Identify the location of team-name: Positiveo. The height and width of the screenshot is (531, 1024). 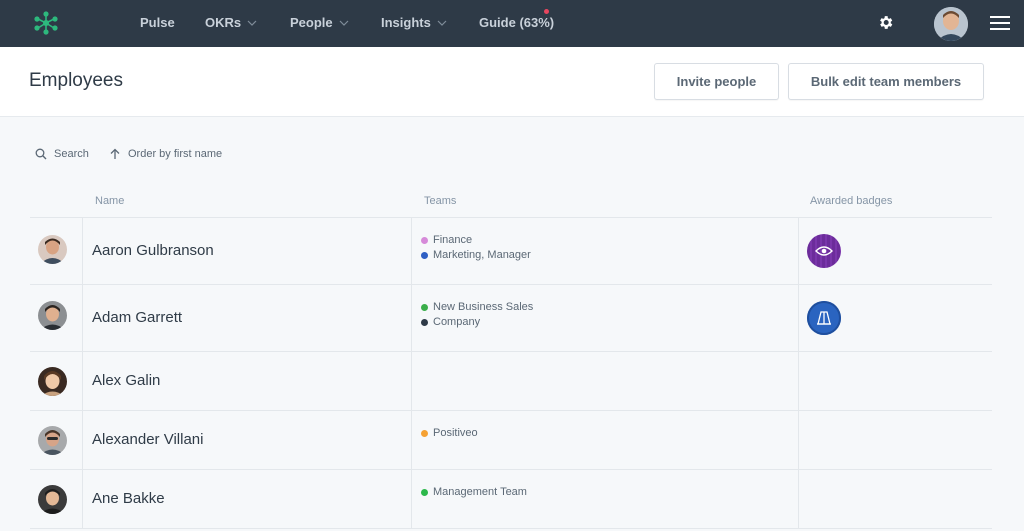
(455, 433).